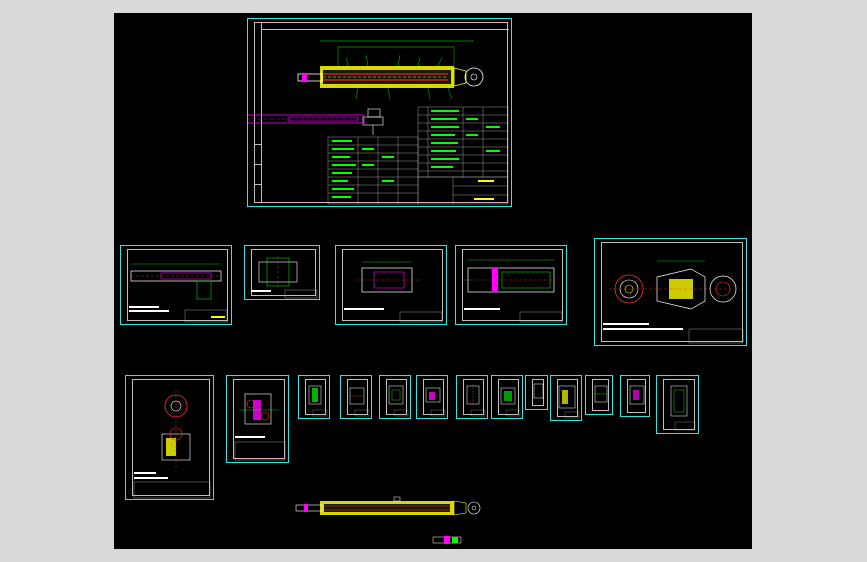 This screenshot has width=867, height=562. What do you see at coordinates (389, 508) in the screenshot?
I see `cylinder-assembly-view` at bounding box center [389, 508].